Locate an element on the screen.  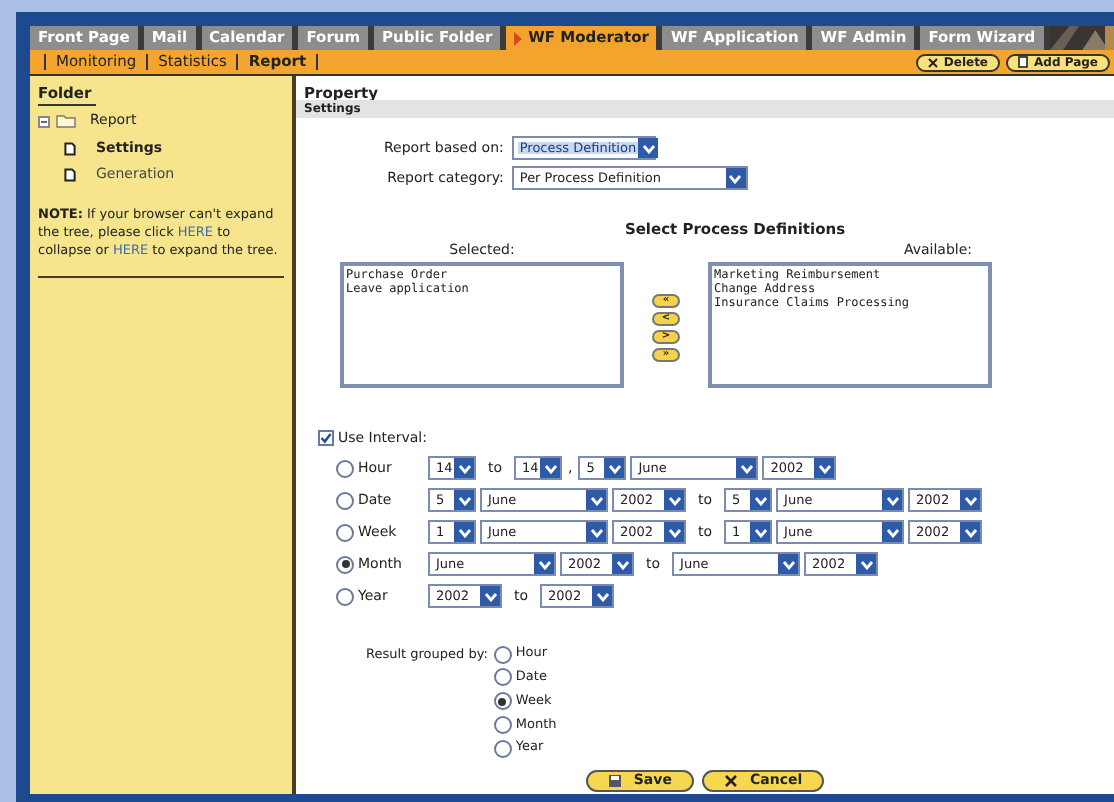
triangle-icon is located at coordinates (518, 38).